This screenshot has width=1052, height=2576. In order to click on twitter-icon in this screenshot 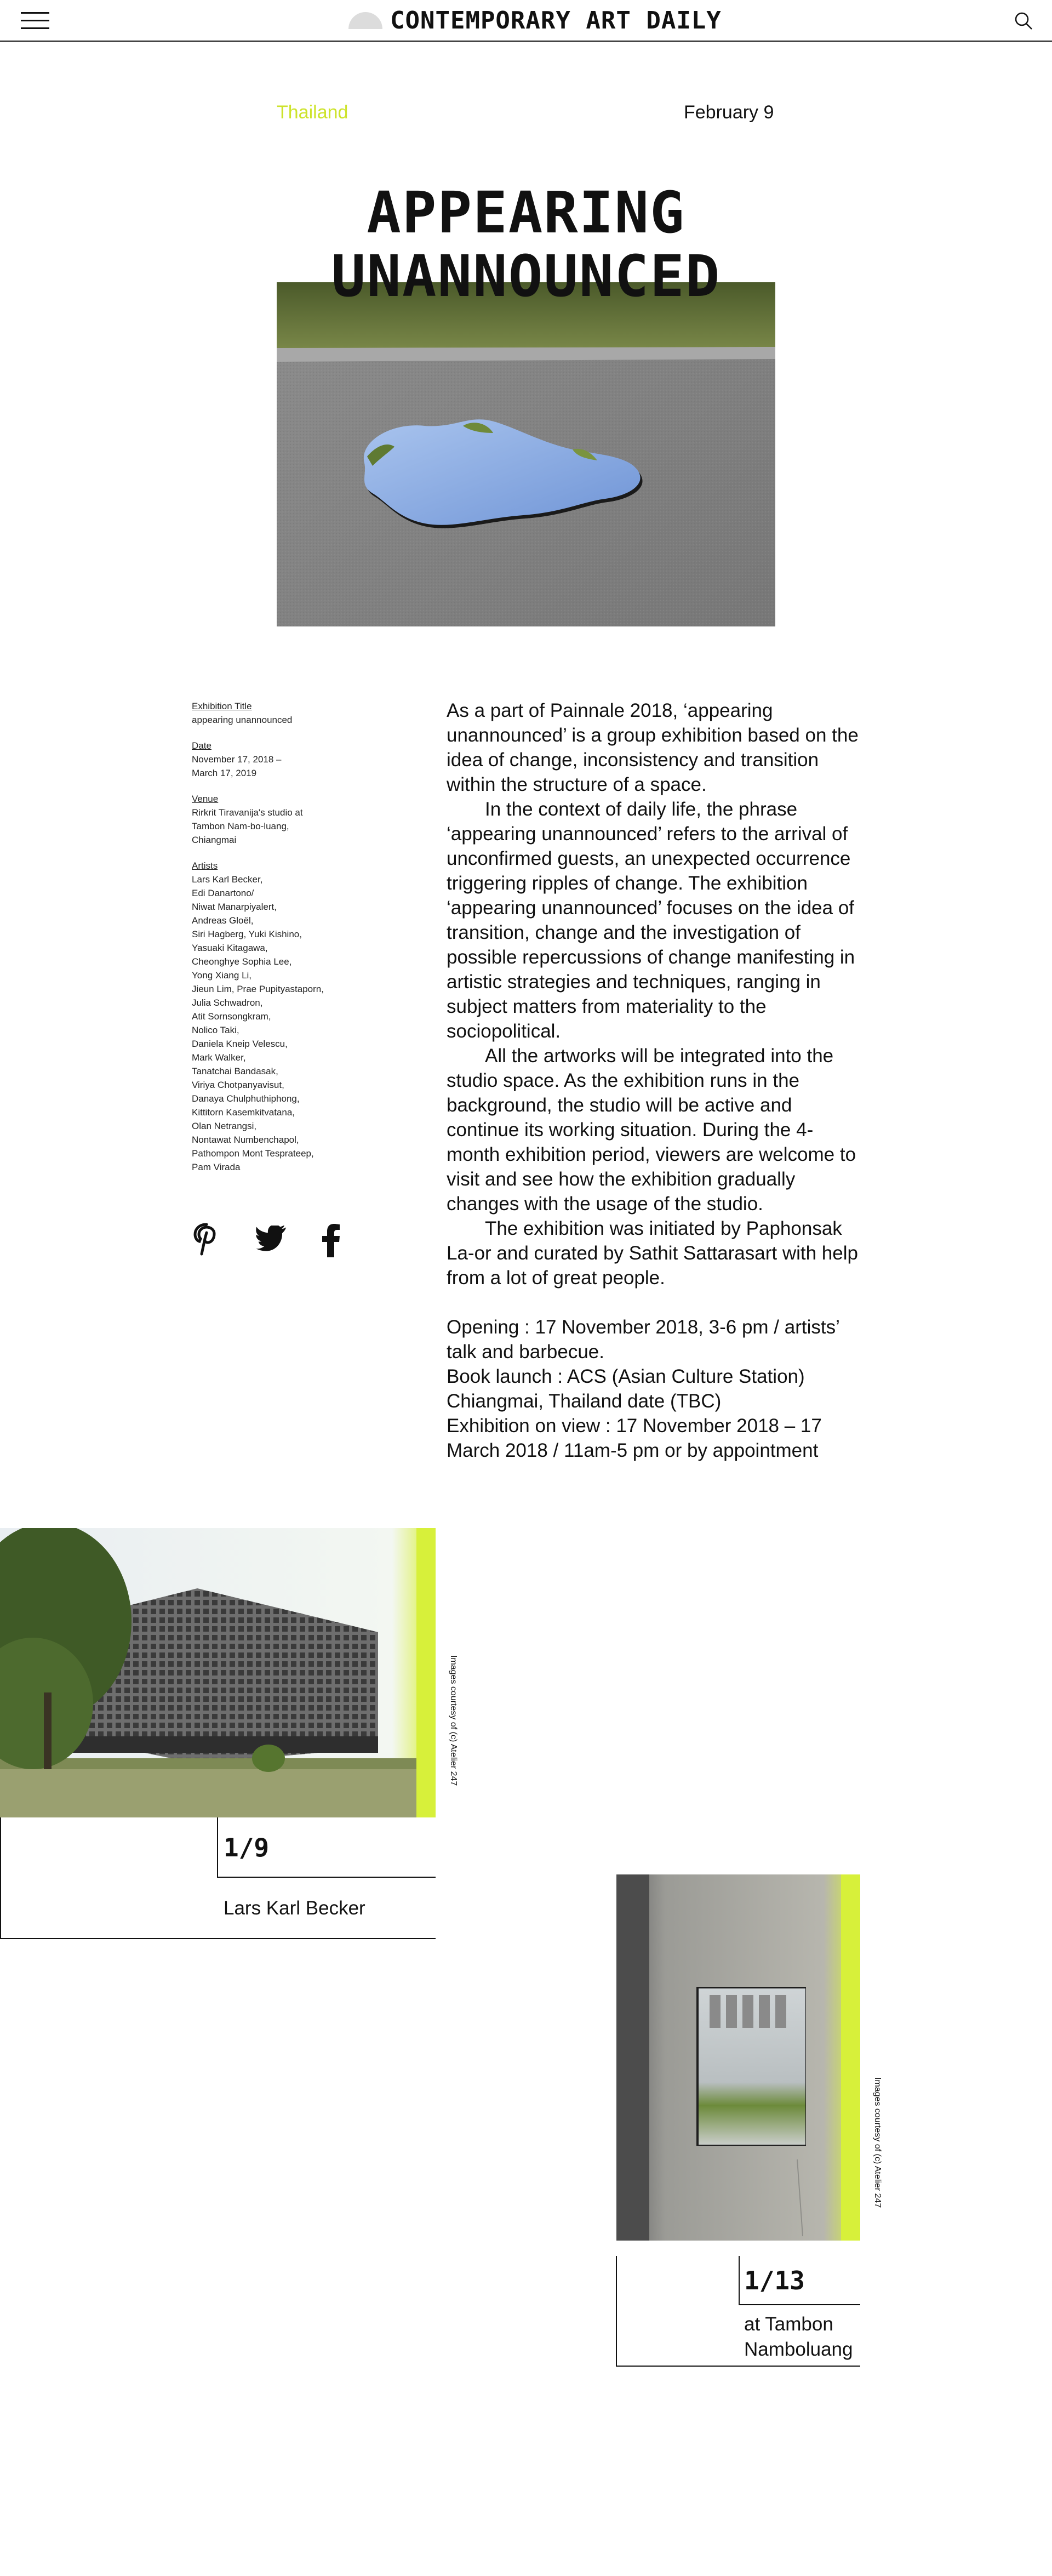, I will do `click(272, 1243)`.